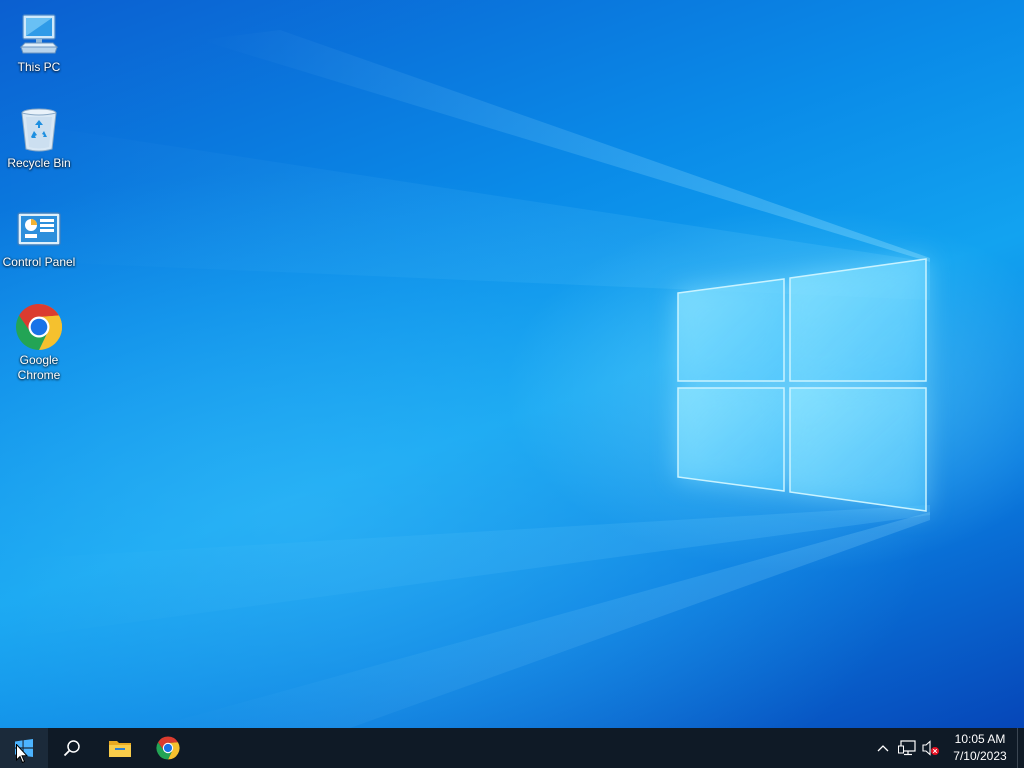 The width and height of the screenshot is (1024, 768). What do you see at coordinates (39, 163) in the screenshot?
I see `desktop-icon-label: Recycle Bin` at bounding box center [39, 163].